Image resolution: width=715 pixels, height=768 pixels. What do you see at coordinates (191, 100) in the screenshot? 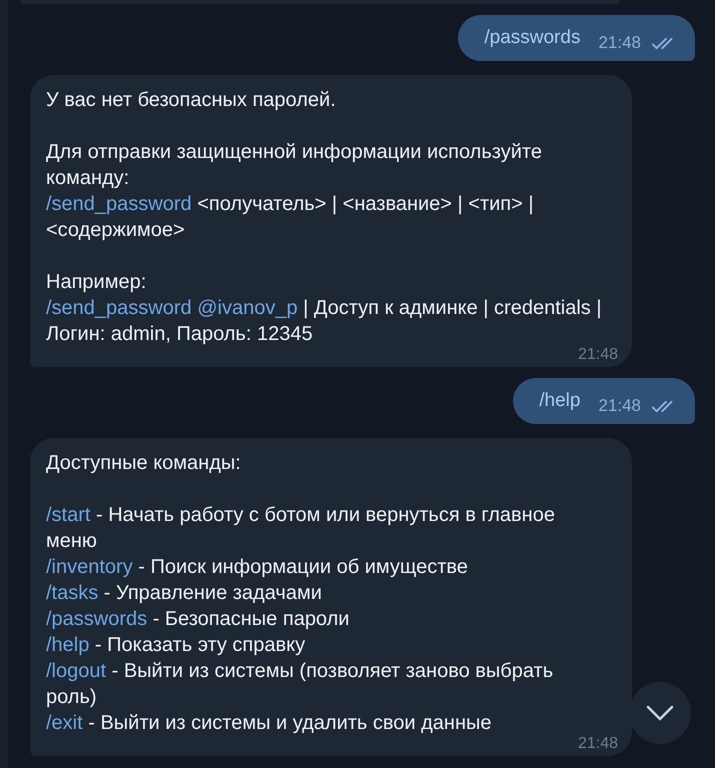
I see `message-text: У вас нет безопасных паролей.` at bounding box center [191, 100].